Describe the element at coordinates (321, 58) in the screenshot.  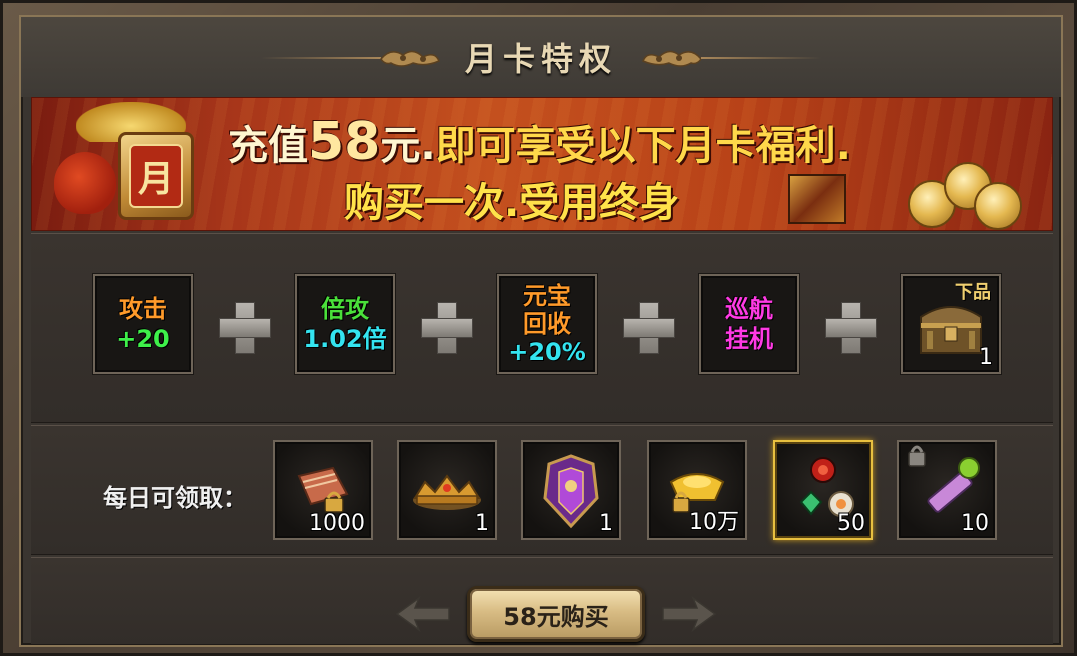
I see `title-line-left` at that location.